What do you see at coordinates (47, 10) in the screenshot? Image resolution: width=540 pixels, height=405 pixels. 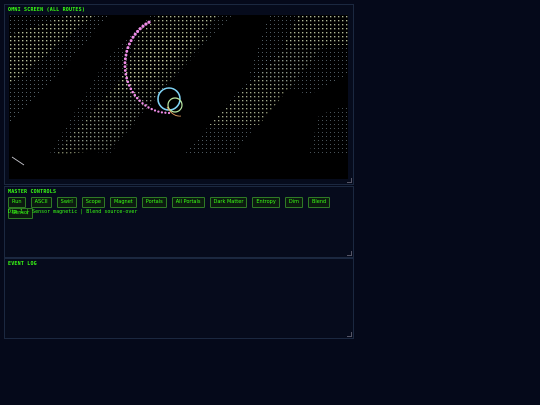 I see `omni-screen-title: OMNI SCREEN (ALL ROUTES)` at bounding box center [47, 10].